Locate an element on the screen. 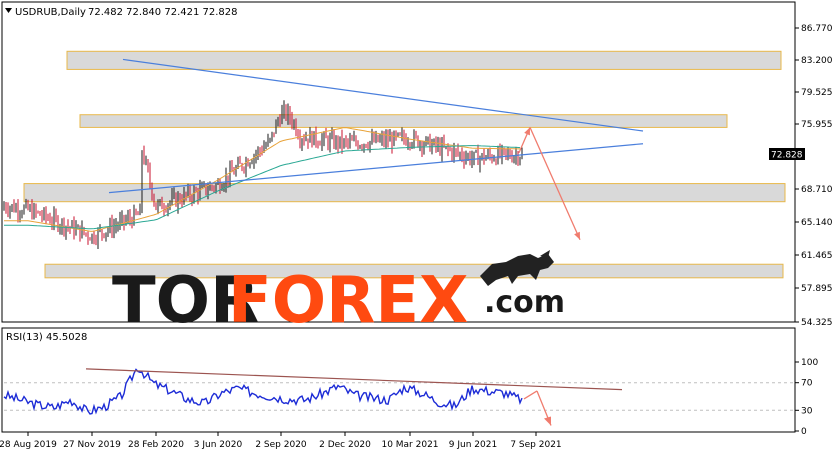 The width and height of the screenshot is (834, 456). rsi-tick-label: 100 is located at coordinates (809, 363).